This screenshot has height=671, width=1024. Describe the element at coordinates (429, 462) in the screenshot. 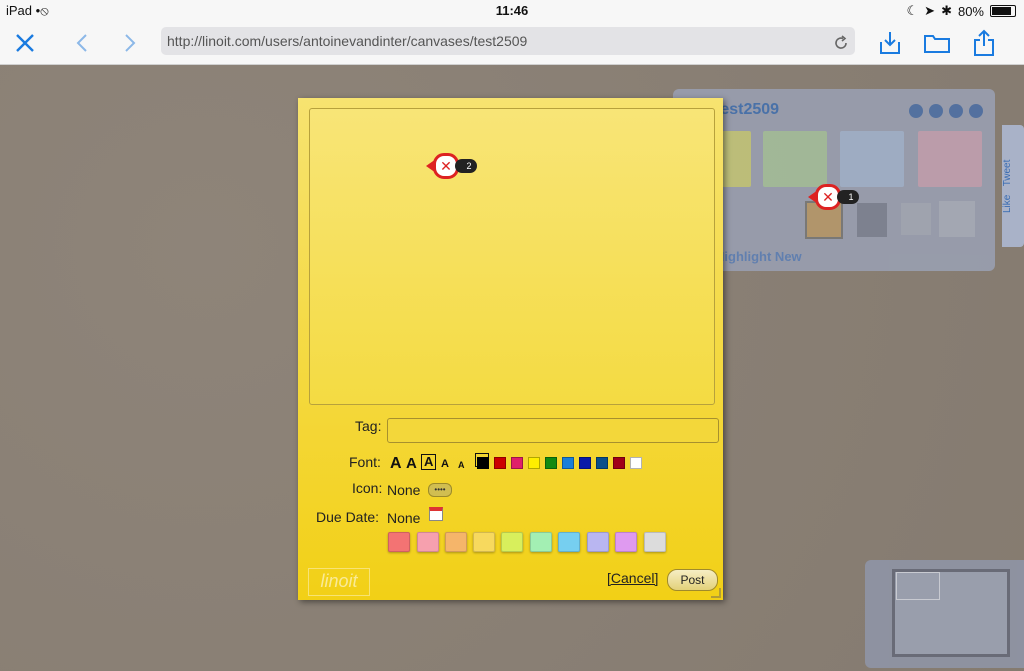

I see `font-size-selected-icon: A` at that location.